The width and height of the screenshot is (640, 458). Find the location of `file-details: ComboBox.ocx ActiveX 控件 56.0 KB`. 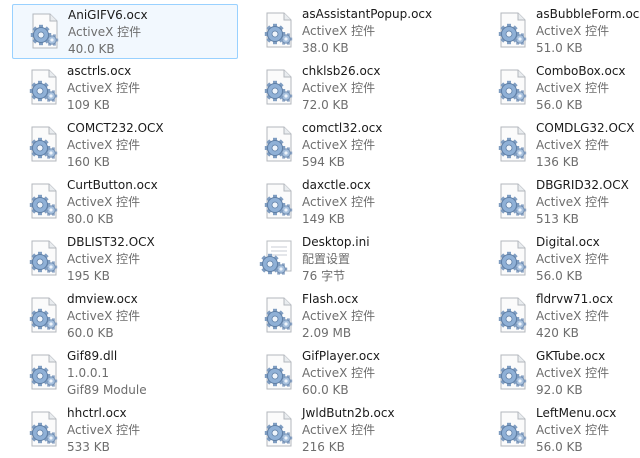

file-details: ComboBox.ocx ActiveX 控件 56.0 KB is located at coordinates (588, 88).